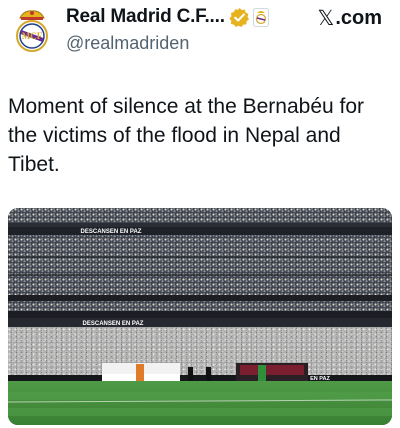 Image resolution: width=400 pixels, height=428 pixels. What do you see at coordinates (127, 43) in the screenshot?
I see `handle: @realmadriden` at bounding box center [127, 43].